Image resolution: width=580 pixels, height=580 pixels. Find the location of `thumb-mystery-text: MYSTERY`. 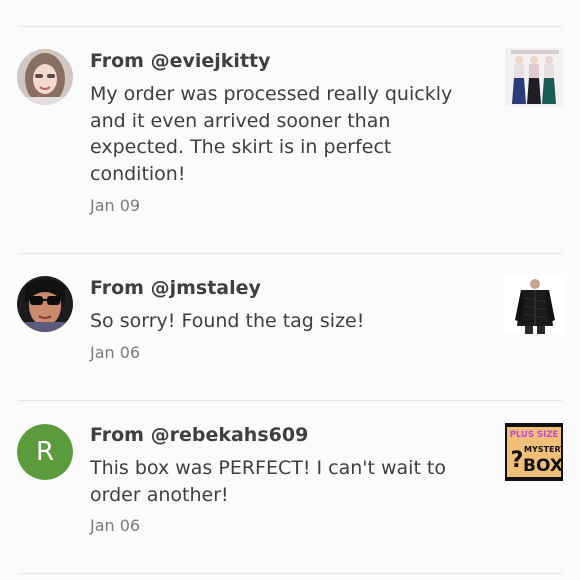

thumb-mystery-text: MYSTERY is located at coordinates (543, 449).